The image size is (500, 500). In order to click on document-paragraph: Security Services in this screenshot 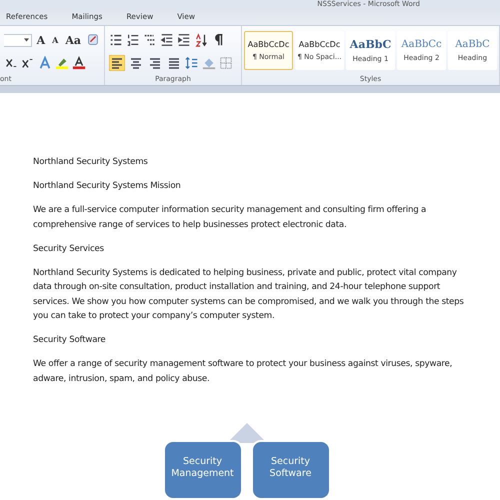, I will do `click(69, 249)`.